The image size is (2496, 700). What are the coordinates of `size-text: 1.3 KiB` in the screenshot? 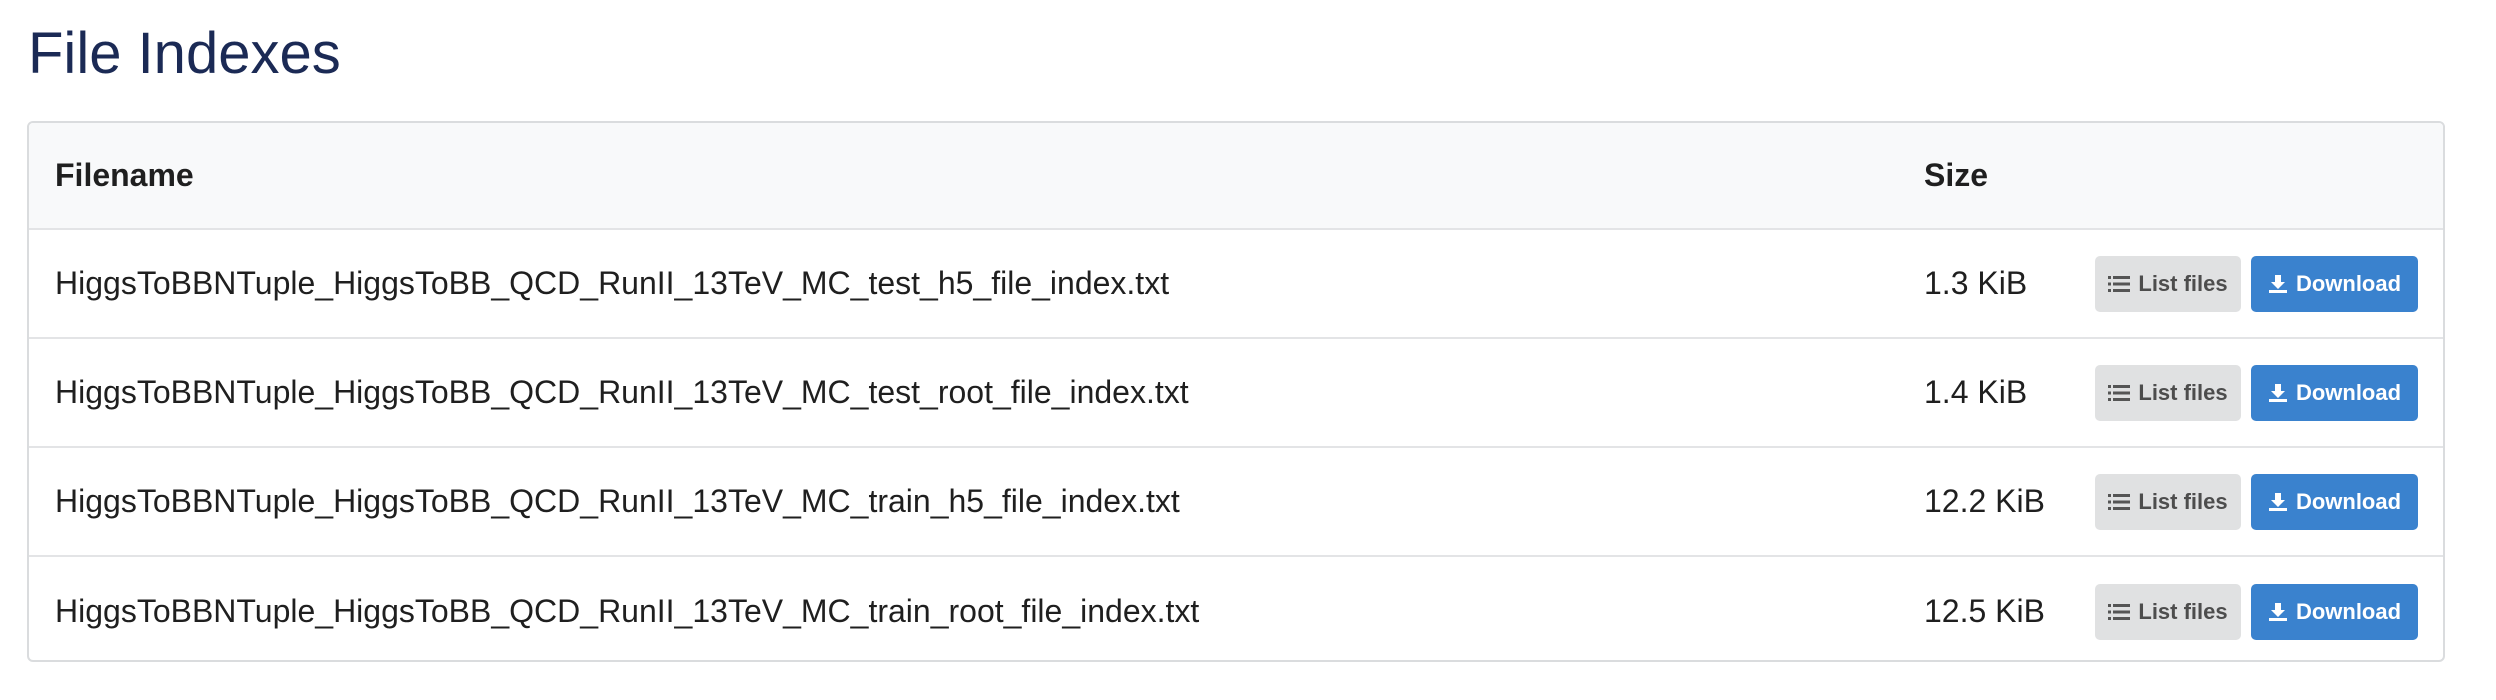 It's located at (1976, 283).